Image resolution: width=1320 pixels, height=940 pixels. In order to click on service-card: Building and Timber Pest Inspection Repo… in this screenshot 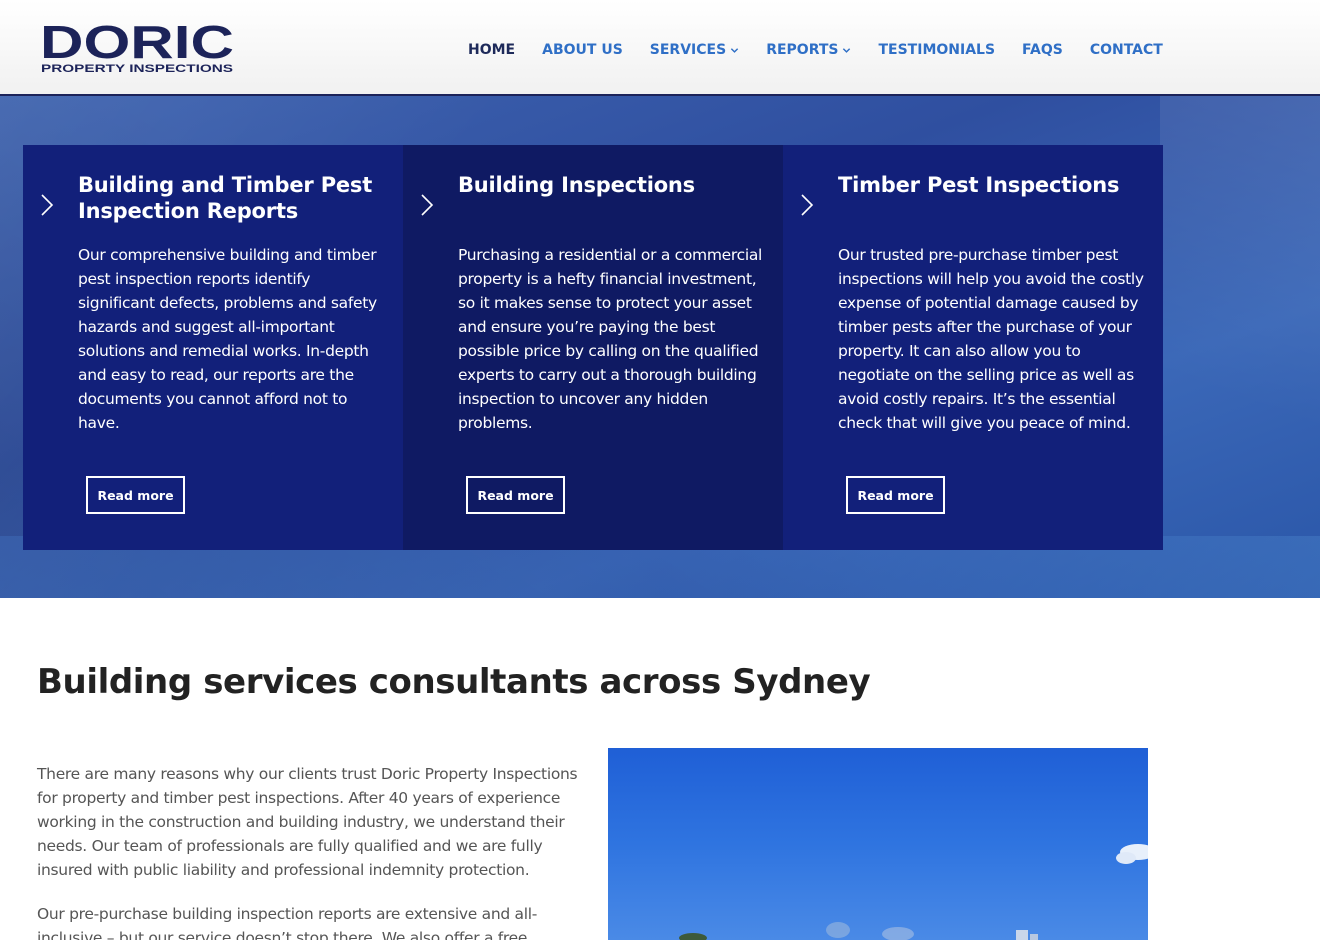, I will do `click(213, 347)`.